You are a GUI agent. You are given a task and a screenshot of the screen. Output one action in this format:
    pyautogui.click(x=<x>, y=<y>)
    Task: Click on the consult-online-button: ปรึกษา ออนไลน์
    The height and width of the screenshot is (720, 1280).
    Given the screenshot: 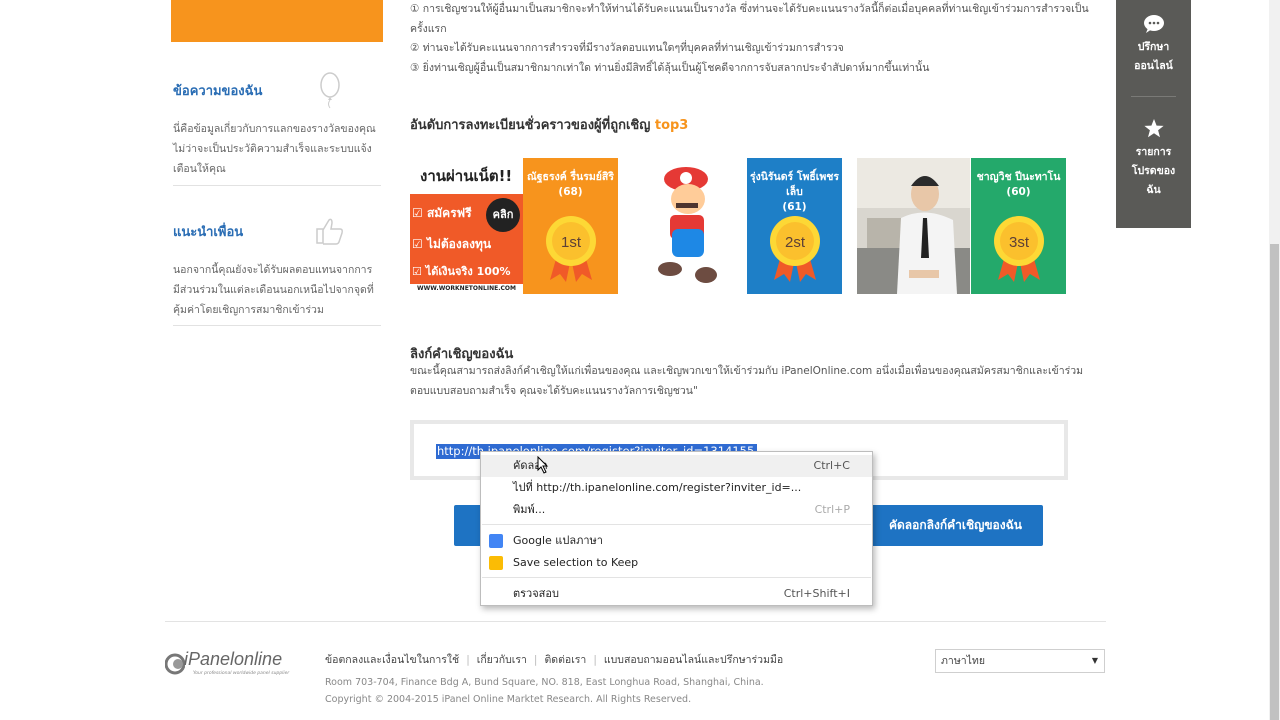 What is the action you would take?
    pyautogui.click(x=1153, y=57)
    